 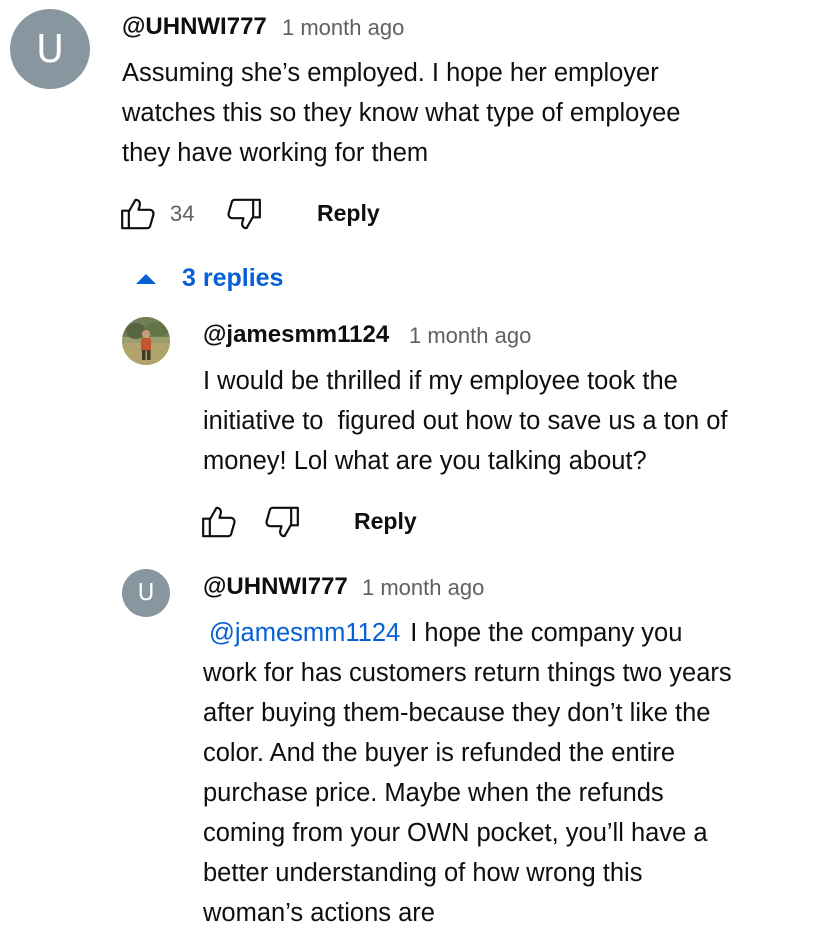 I want to click on avatar, so click(x=146, y=341).